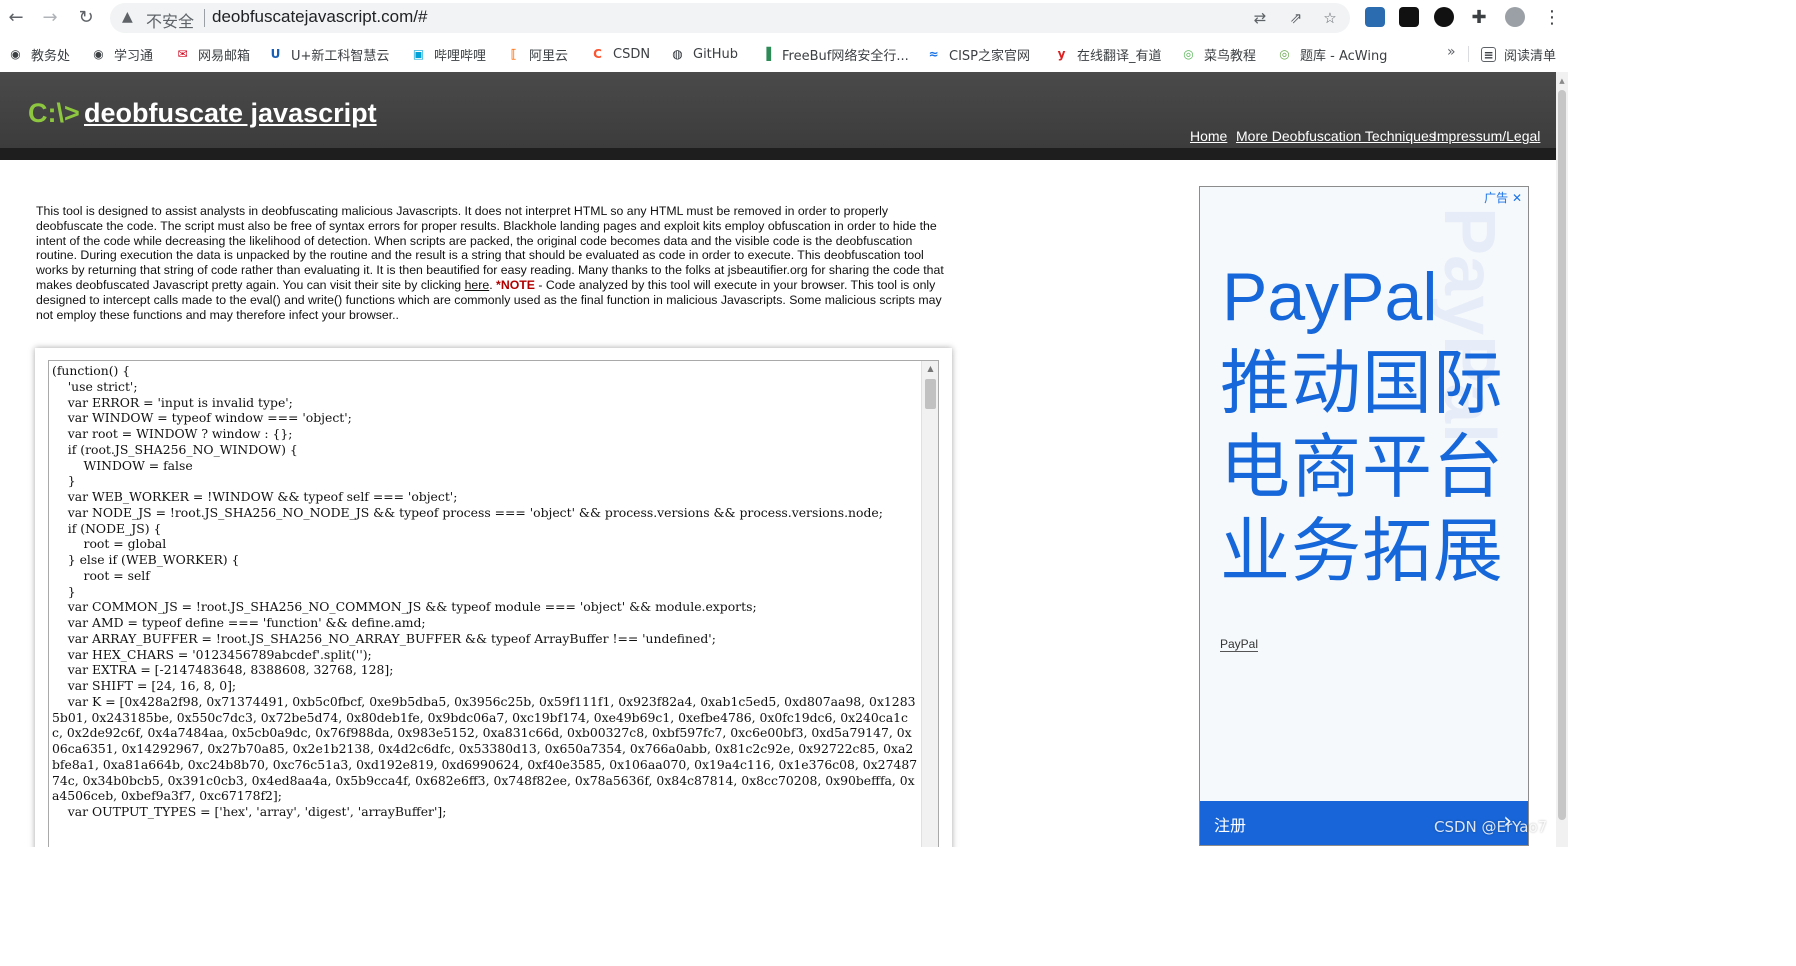 This screenshot has width=1796, height=966. I want to click on bookmark-label: 哔哩哔哩, so click(460, 56).